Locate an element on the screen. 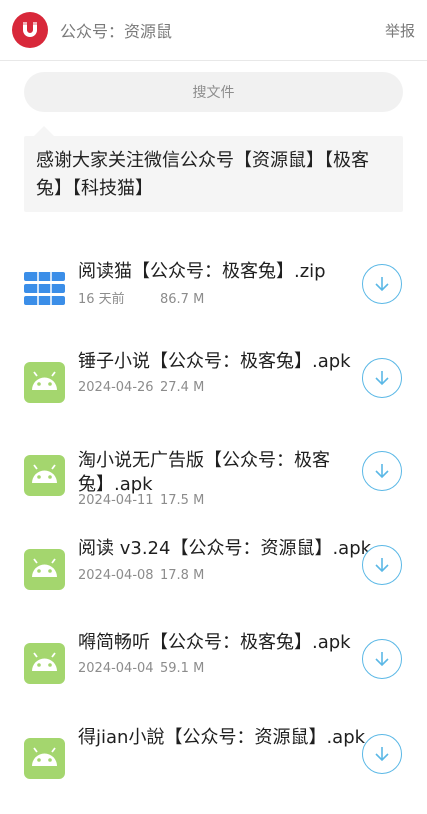  file-item: 锤子小说【公众号：极客兔】.apk 2024-04-26 27.4 M is located at coordinates (213, 394).